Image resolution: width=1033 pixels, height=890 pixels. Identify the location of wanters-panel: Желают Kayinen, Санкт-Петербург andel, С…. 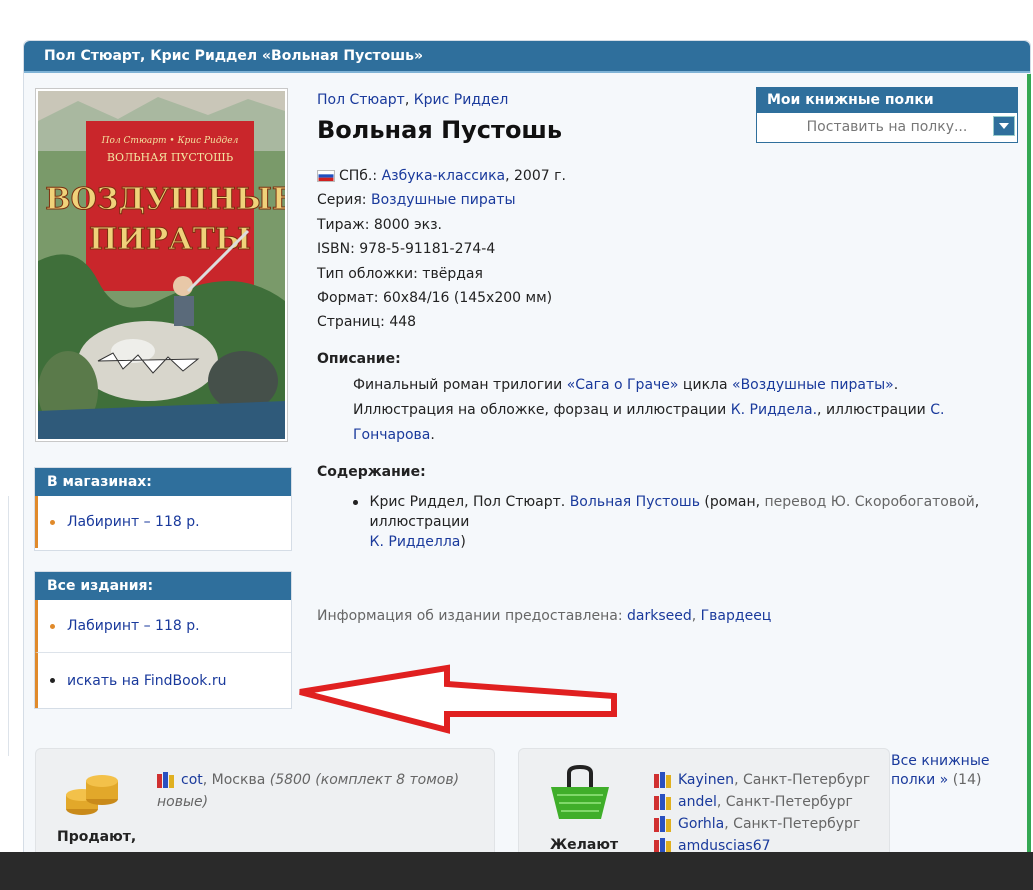
(704, 803).